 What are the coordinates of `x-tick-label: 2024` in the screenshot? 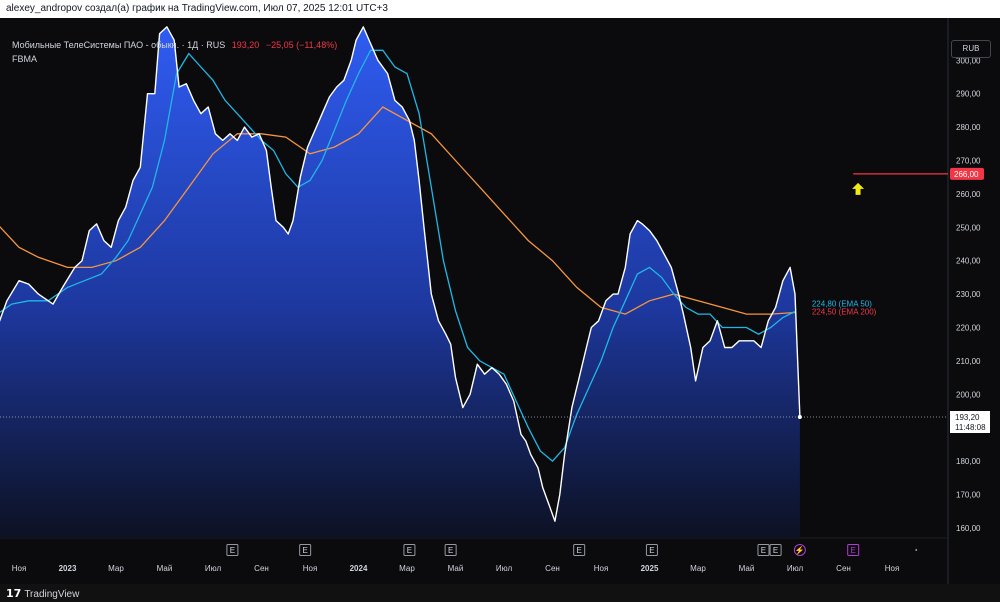 It's located at (359, 568).